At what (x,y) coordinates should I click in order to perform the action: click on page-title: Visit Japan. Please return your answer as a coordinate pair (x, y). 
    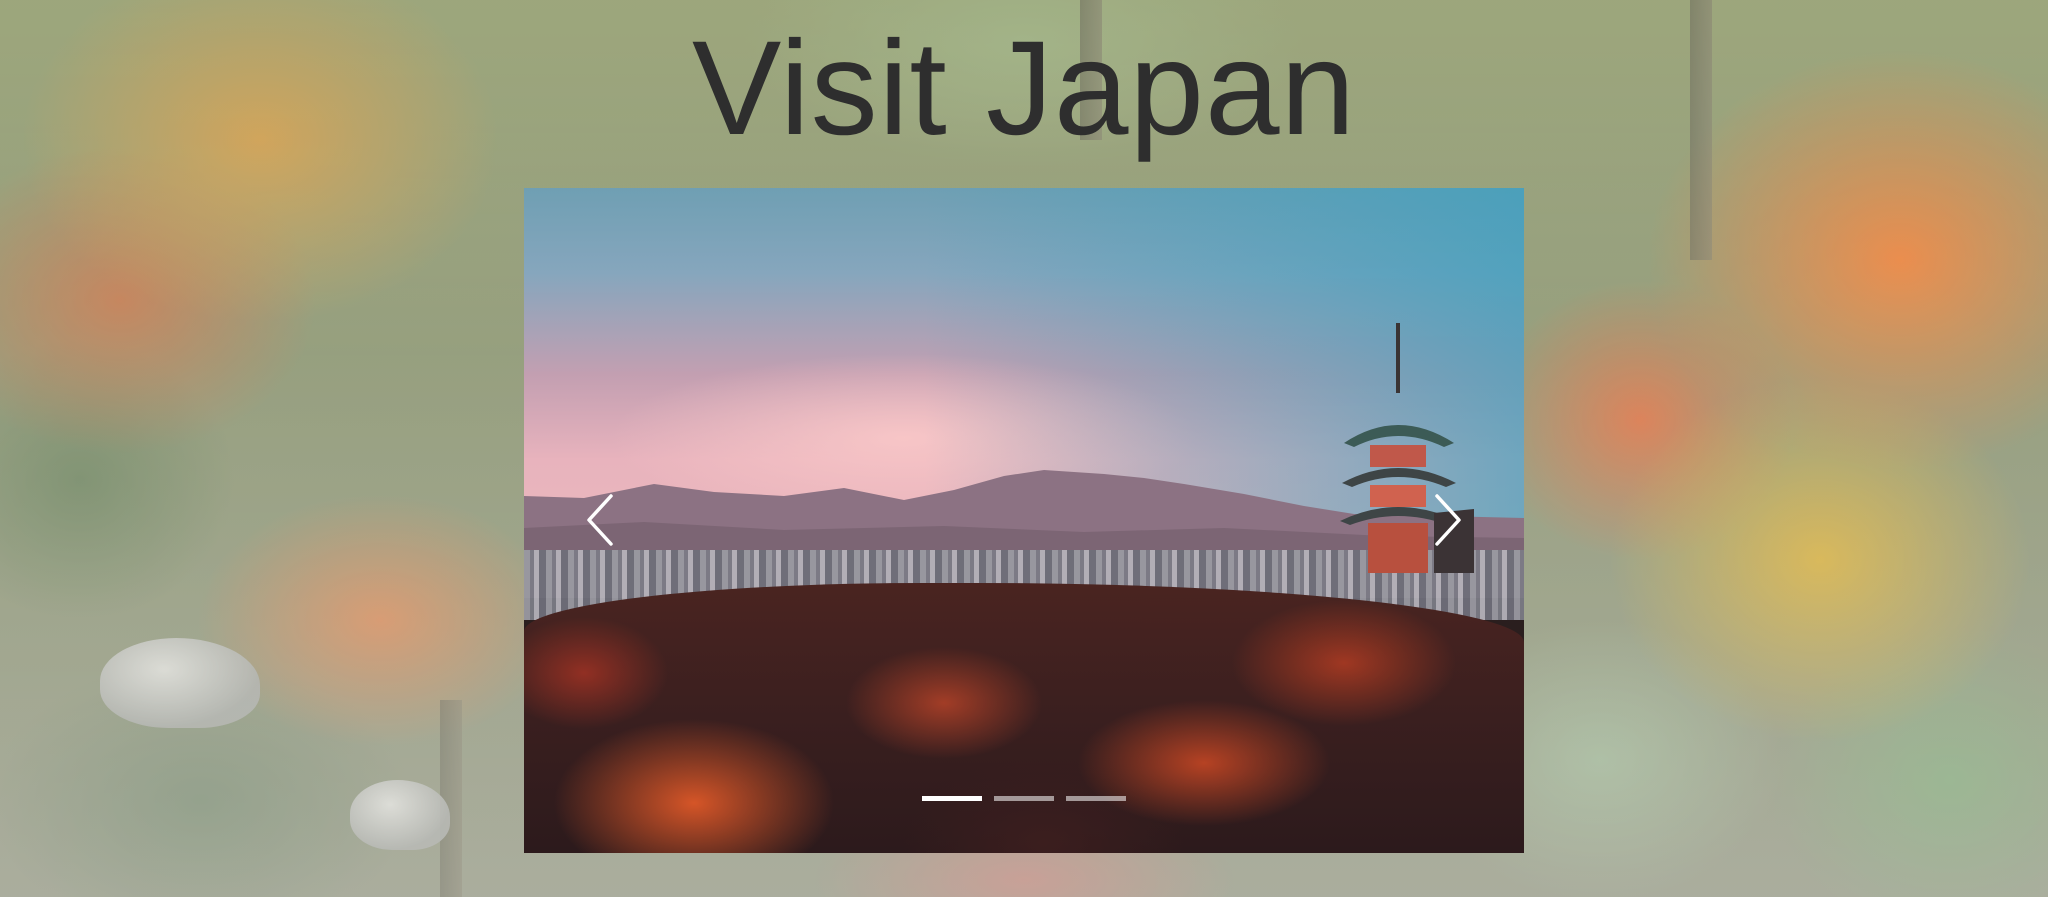
    Looking at the image, I should click on (1024, 88).